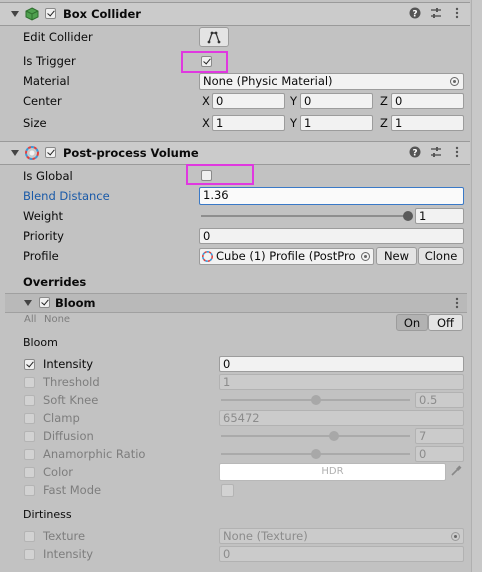  I want to click on material-field: None (Physic Material), so click(331, 81).